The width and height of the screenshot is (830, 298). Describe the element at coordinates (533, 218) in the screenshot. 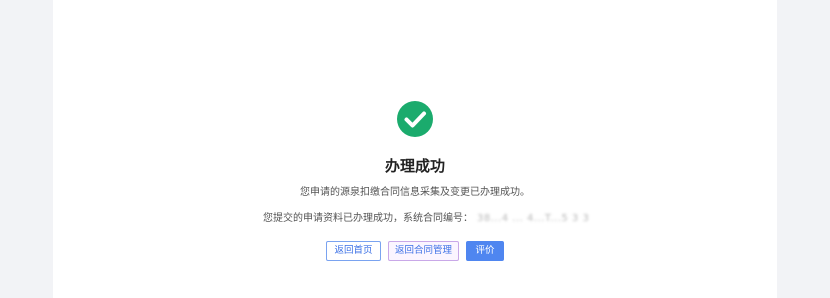

I see `contract-number: 38...4 ... 4...T...5 3 3` at that location.